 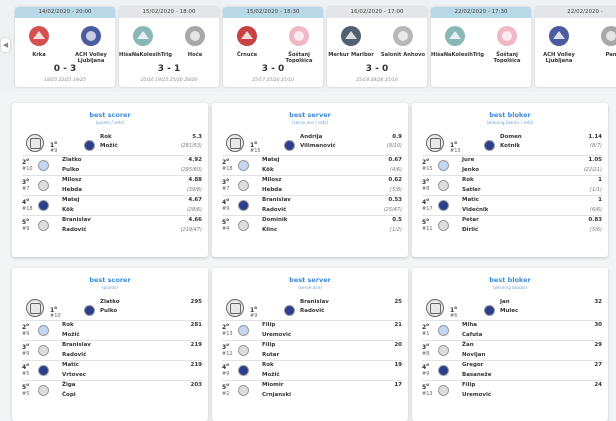 I want to click on leaderboard-row: 3o #12 Filip Rutar 20, so click(x=312, y=352).